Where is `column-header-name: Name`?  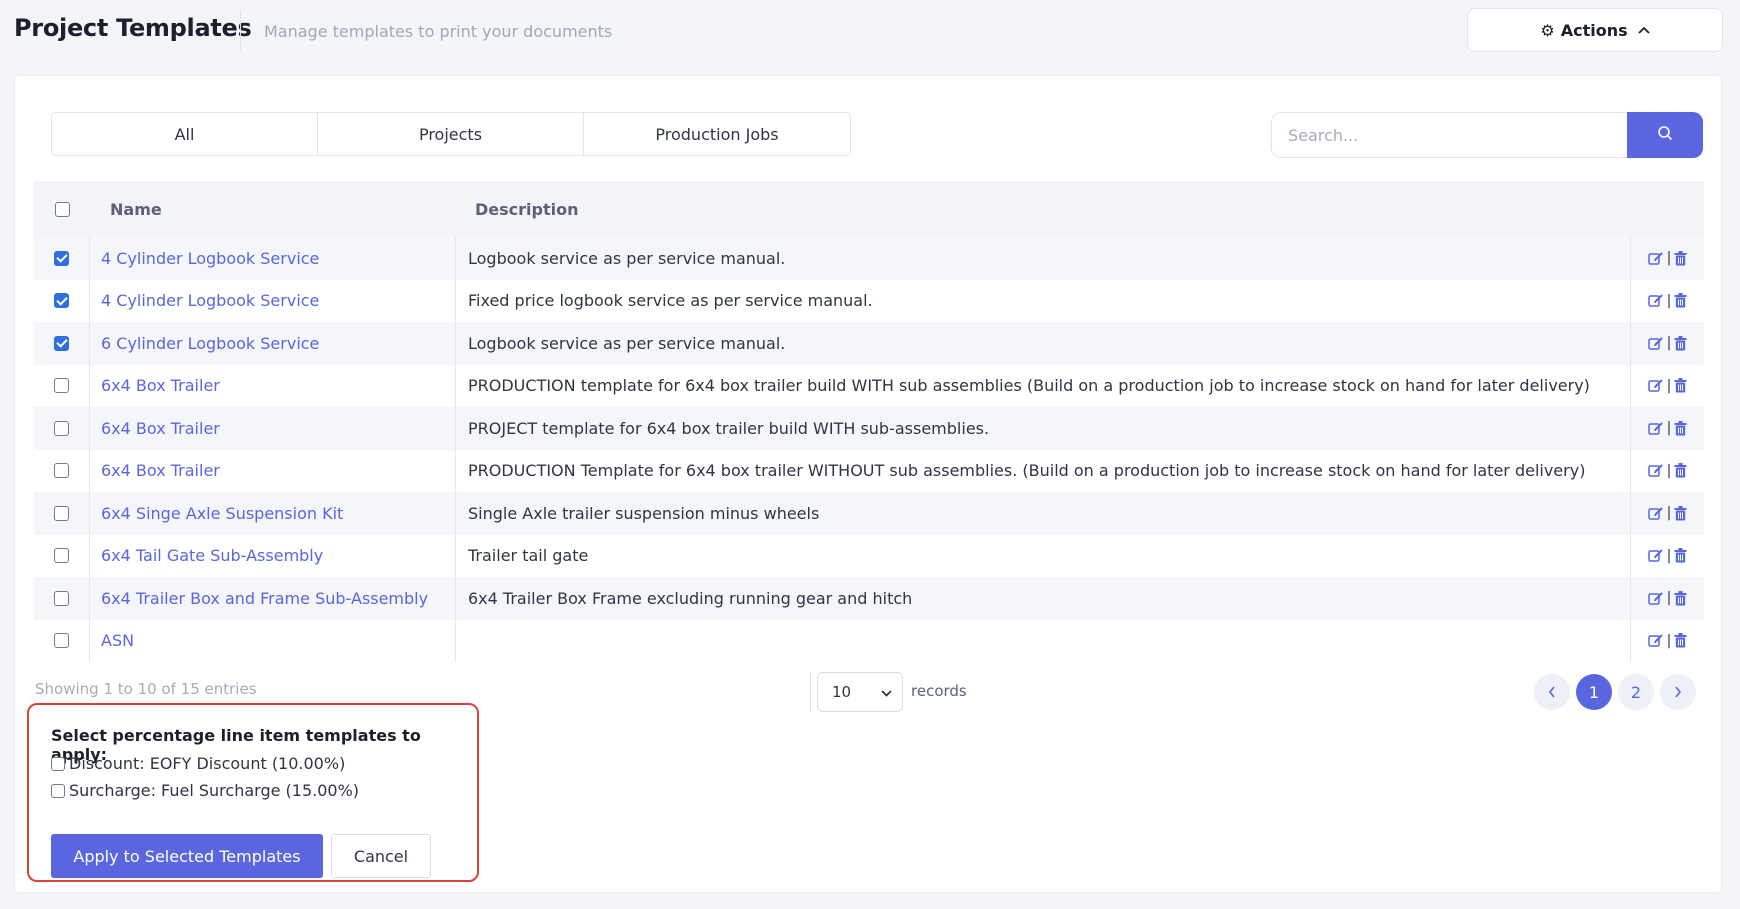 column-header-name: Name is located at coordinates (273, 209).